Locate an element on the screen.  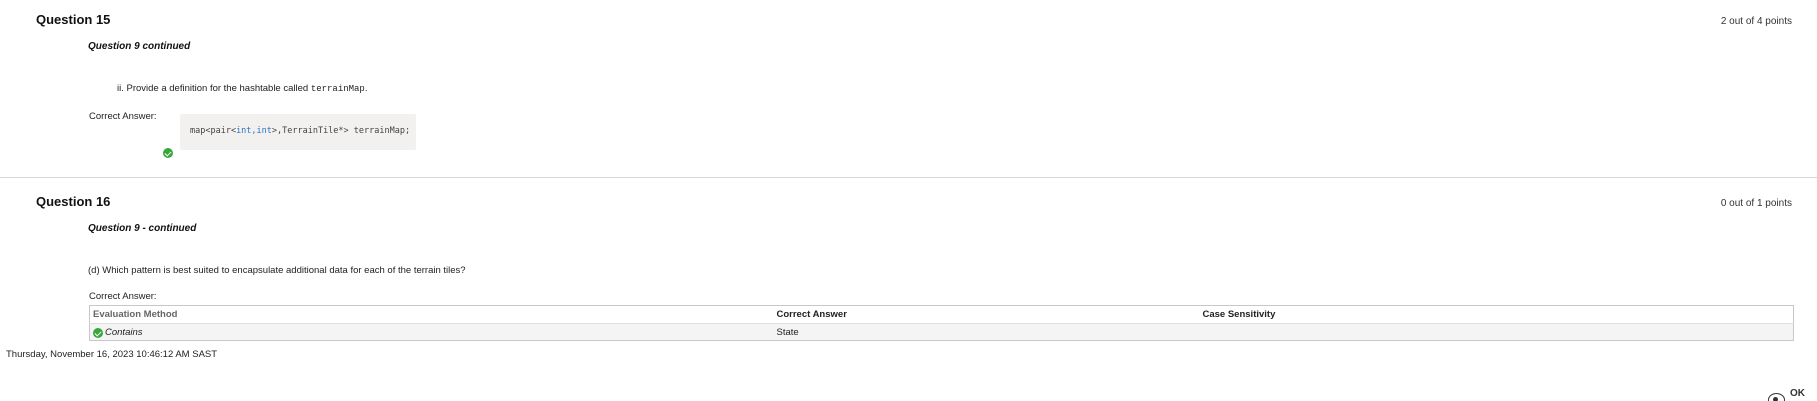
cell-evaluation-method: Contains is located at coordinates (431, 332).